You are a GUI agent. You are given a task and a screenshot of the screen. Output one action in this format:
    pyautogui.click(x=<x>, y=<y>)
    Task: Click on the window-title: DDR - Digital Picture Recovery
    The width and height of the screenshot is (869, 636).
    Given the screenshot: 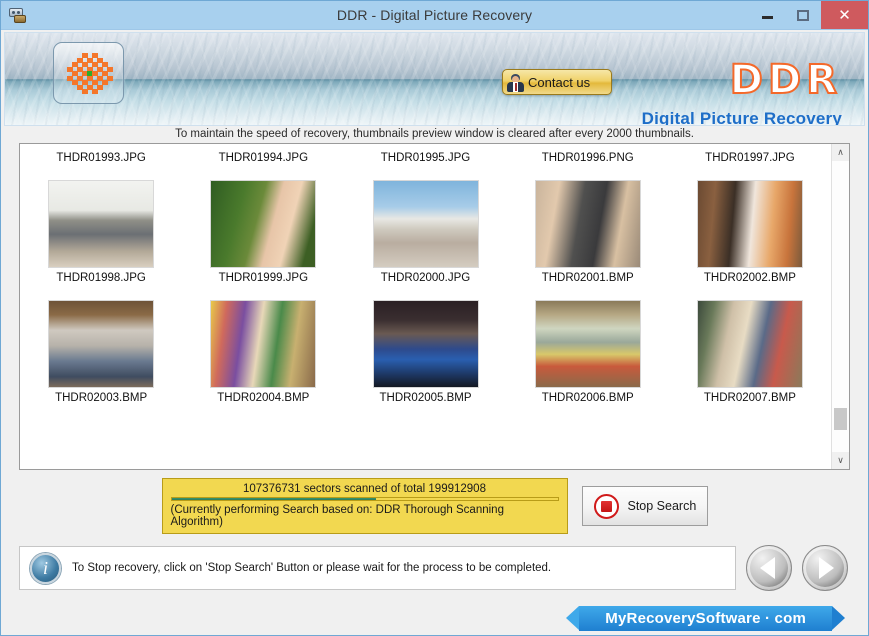 What is the action you would take?
    pyautogui.click(x=434, y=15)
    